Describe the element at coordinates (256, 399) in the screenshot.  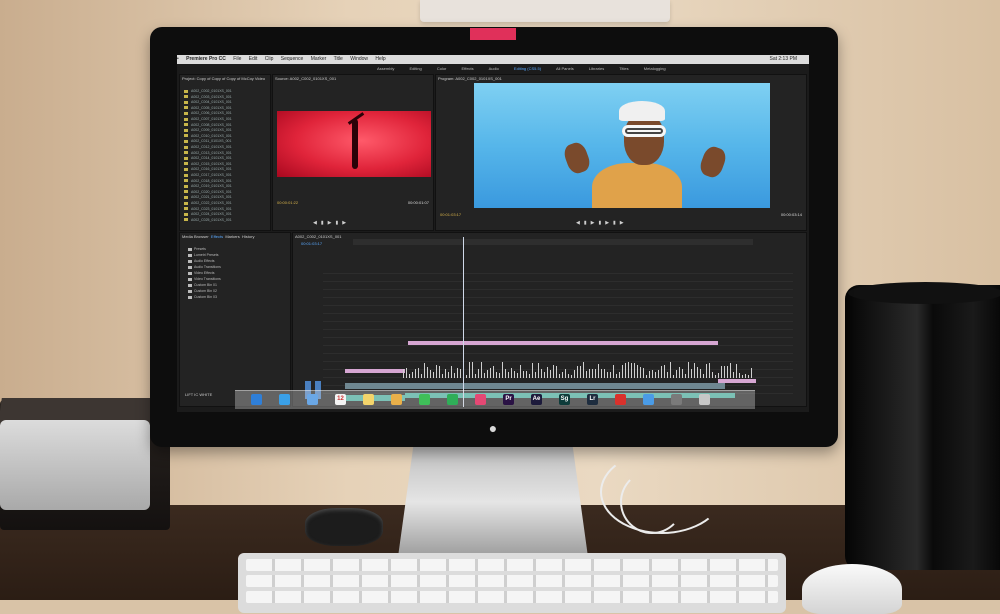
I see `finder-icon` at that location.